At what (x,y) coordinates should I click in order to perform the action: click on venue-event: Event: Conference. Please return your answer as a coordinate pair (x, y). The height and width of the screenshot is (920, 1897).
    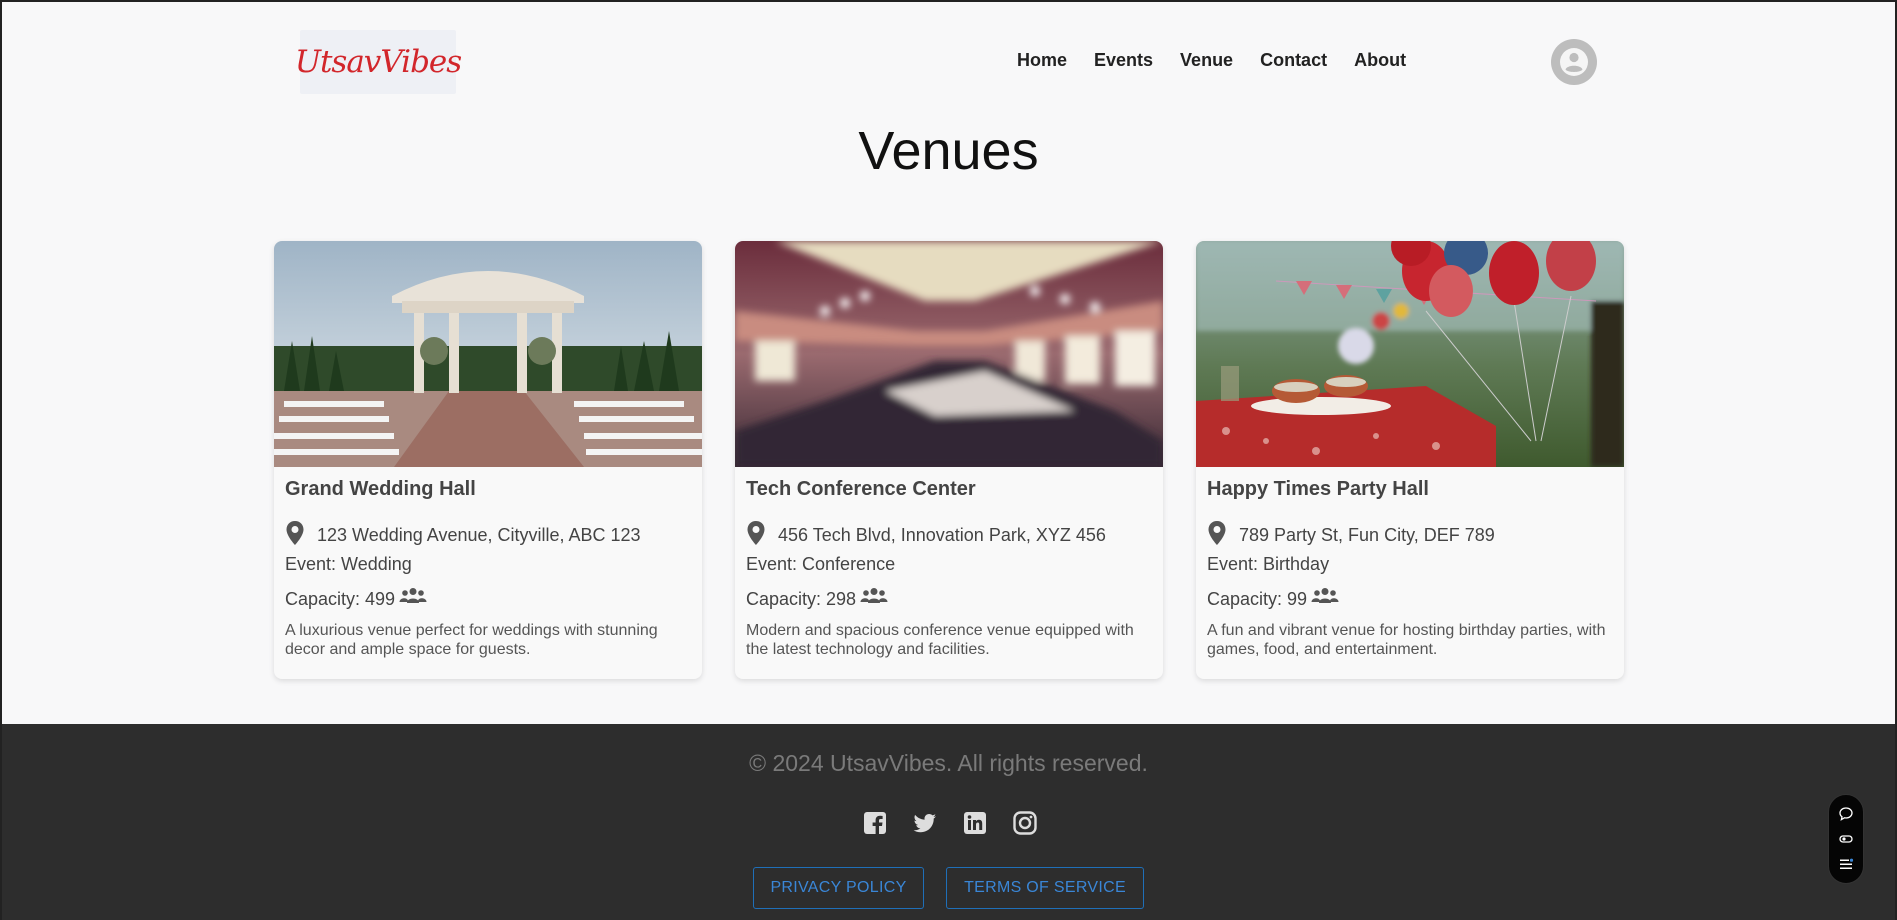
    Looking at the image, I should click on (821, 564).